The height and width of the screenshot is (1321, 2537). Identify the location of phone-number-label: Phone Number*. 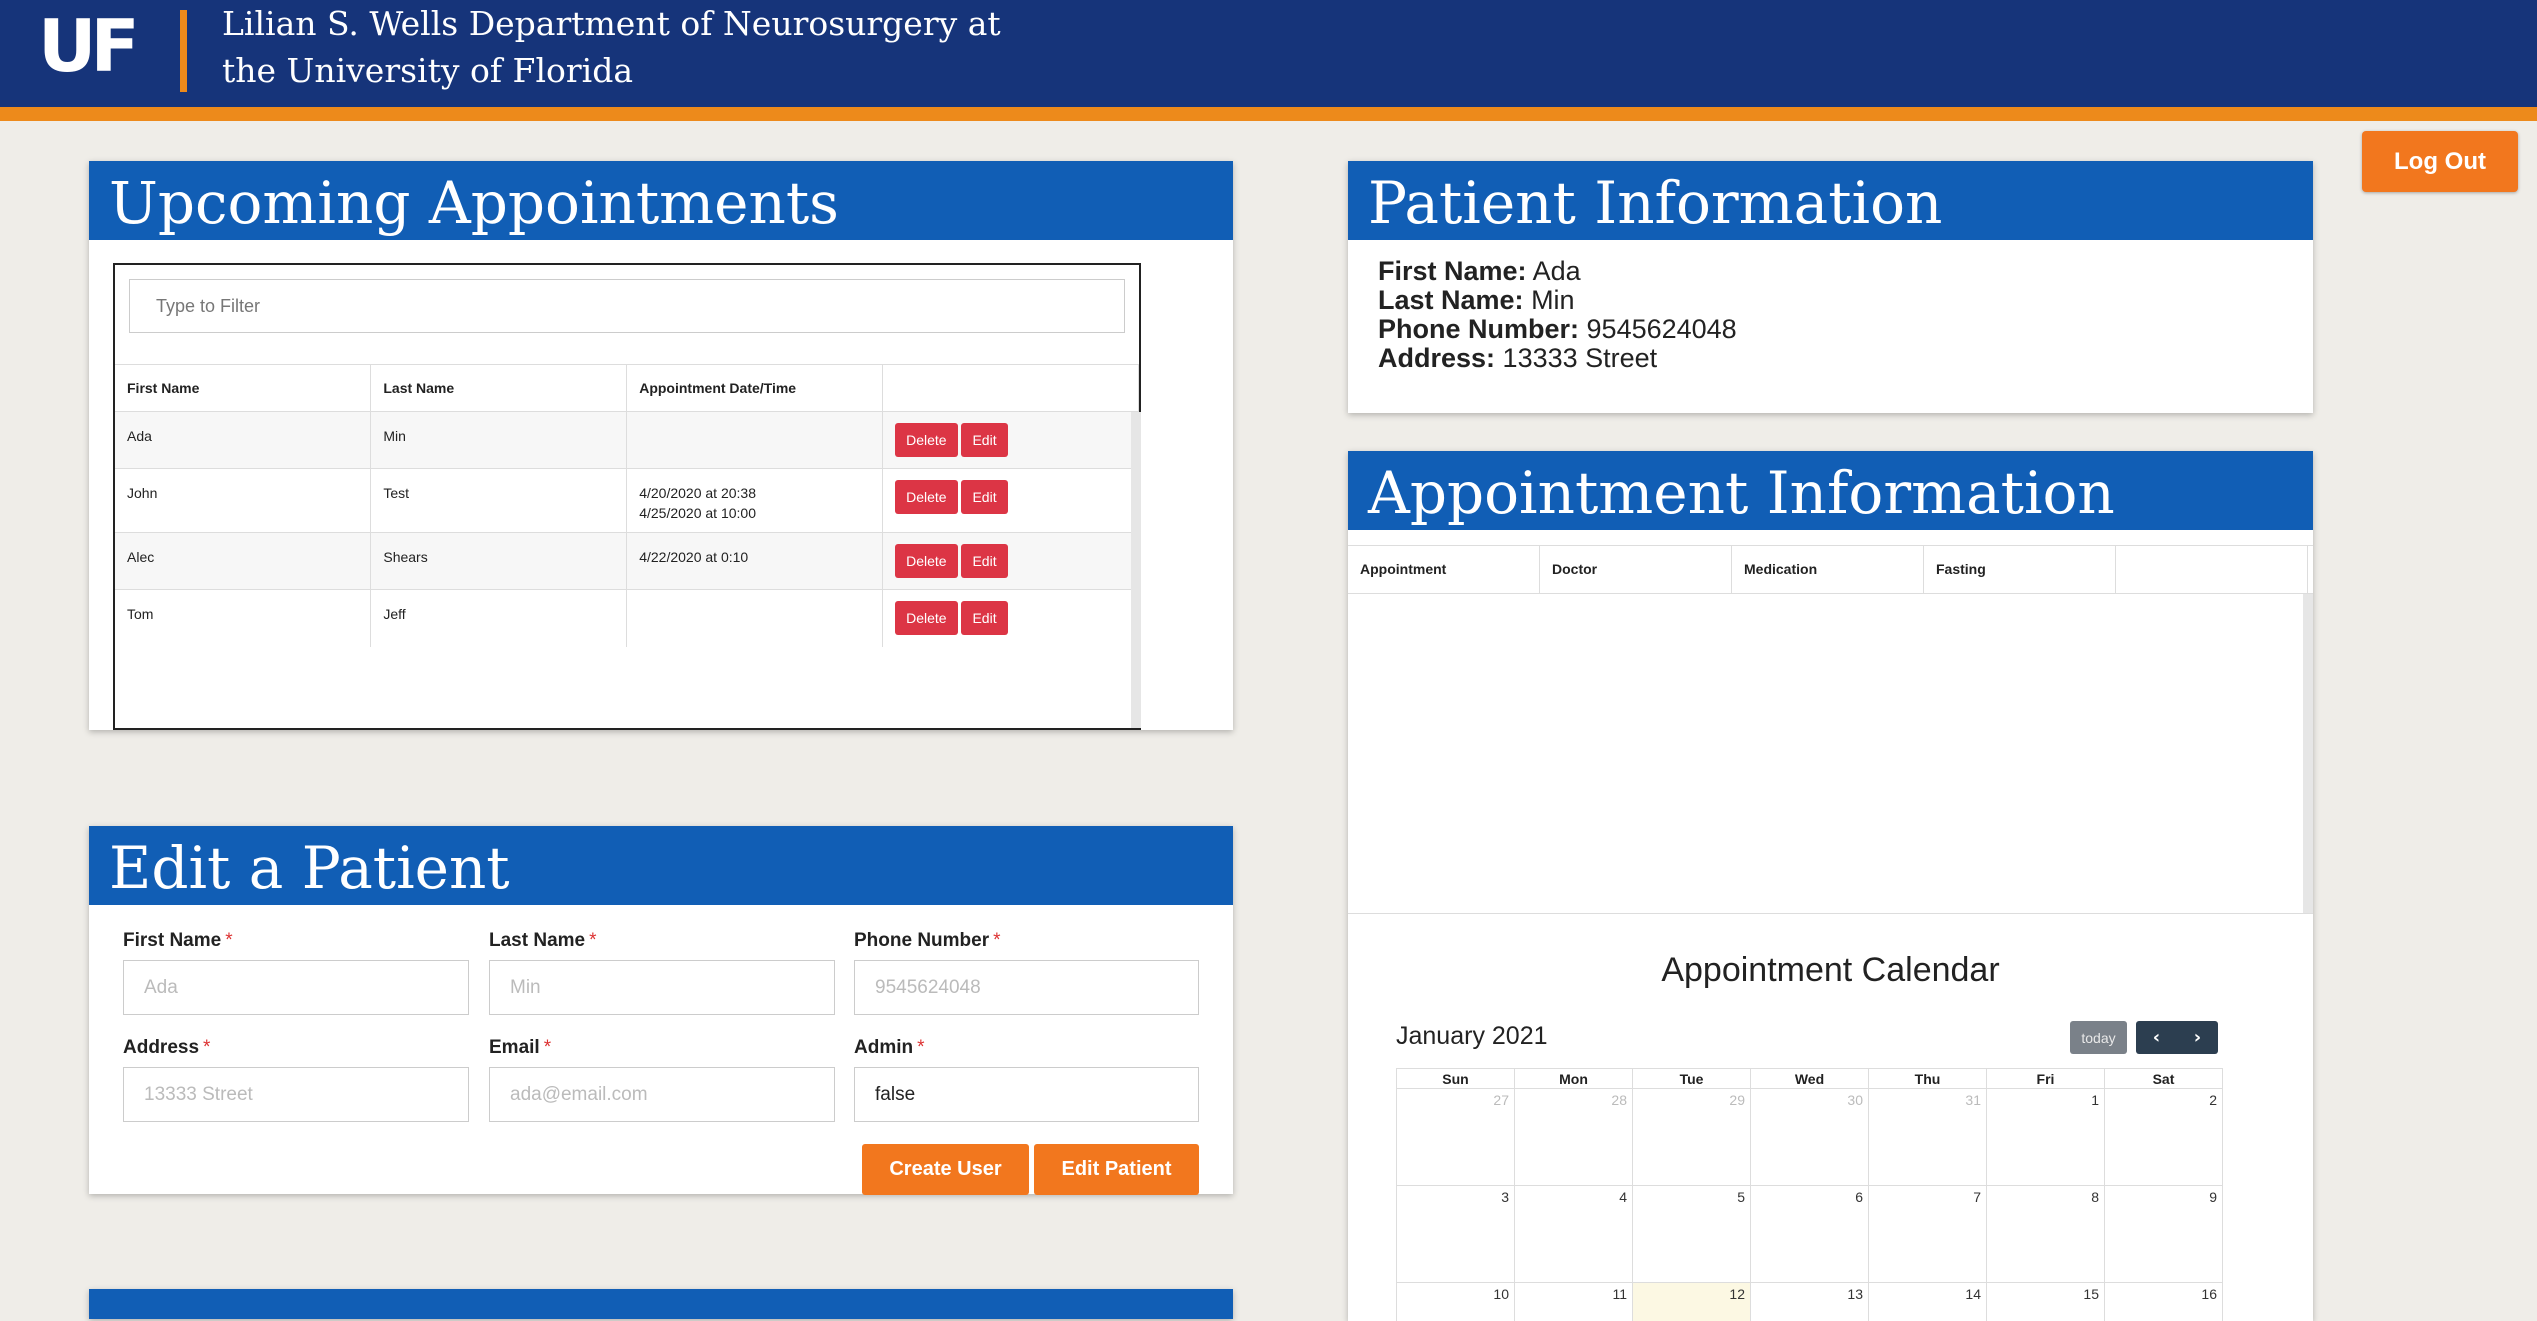
(927, 941).